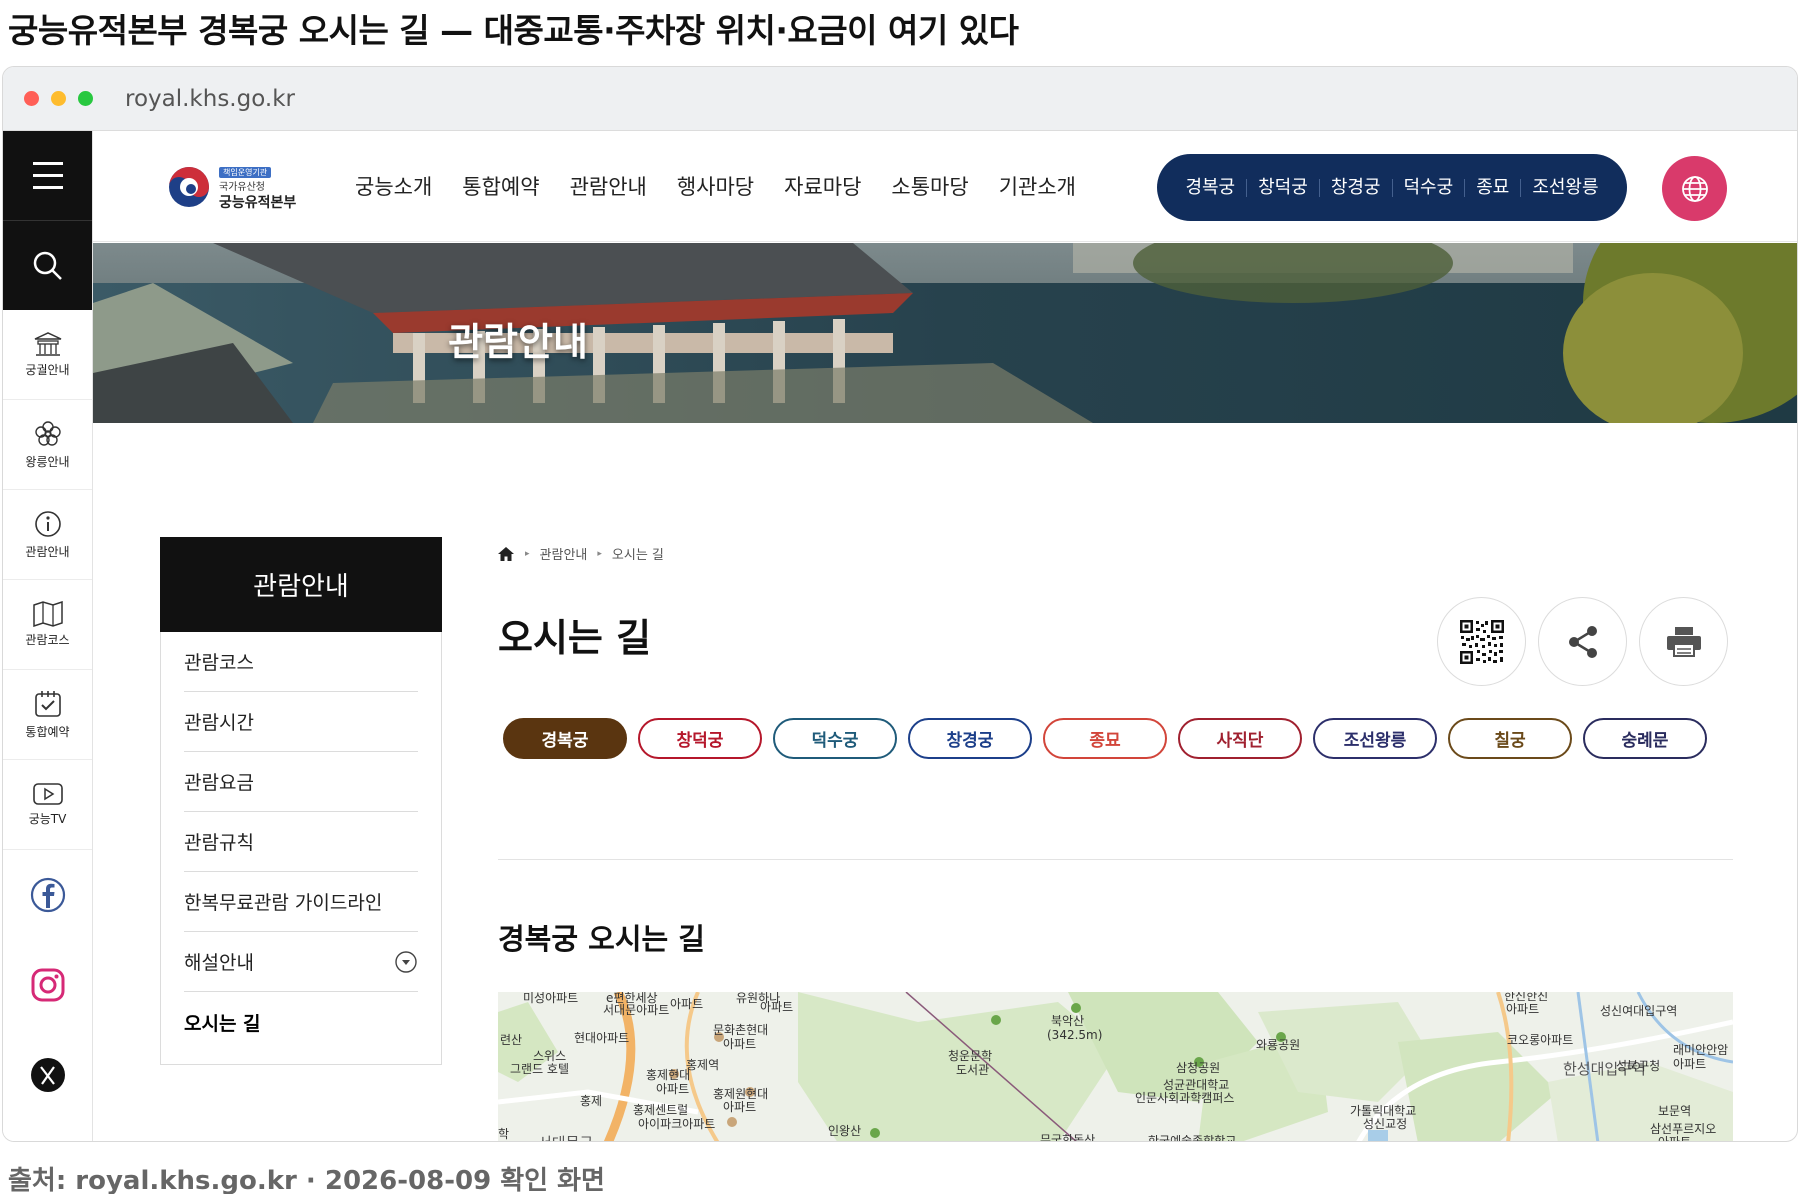 The height and width of the screenshot is (1194, 1800). What do you see at coordinates (1375, 738) in the screenshot?
I see `palace-tab: 조선왕릉` at bounding box center [1375, 738].